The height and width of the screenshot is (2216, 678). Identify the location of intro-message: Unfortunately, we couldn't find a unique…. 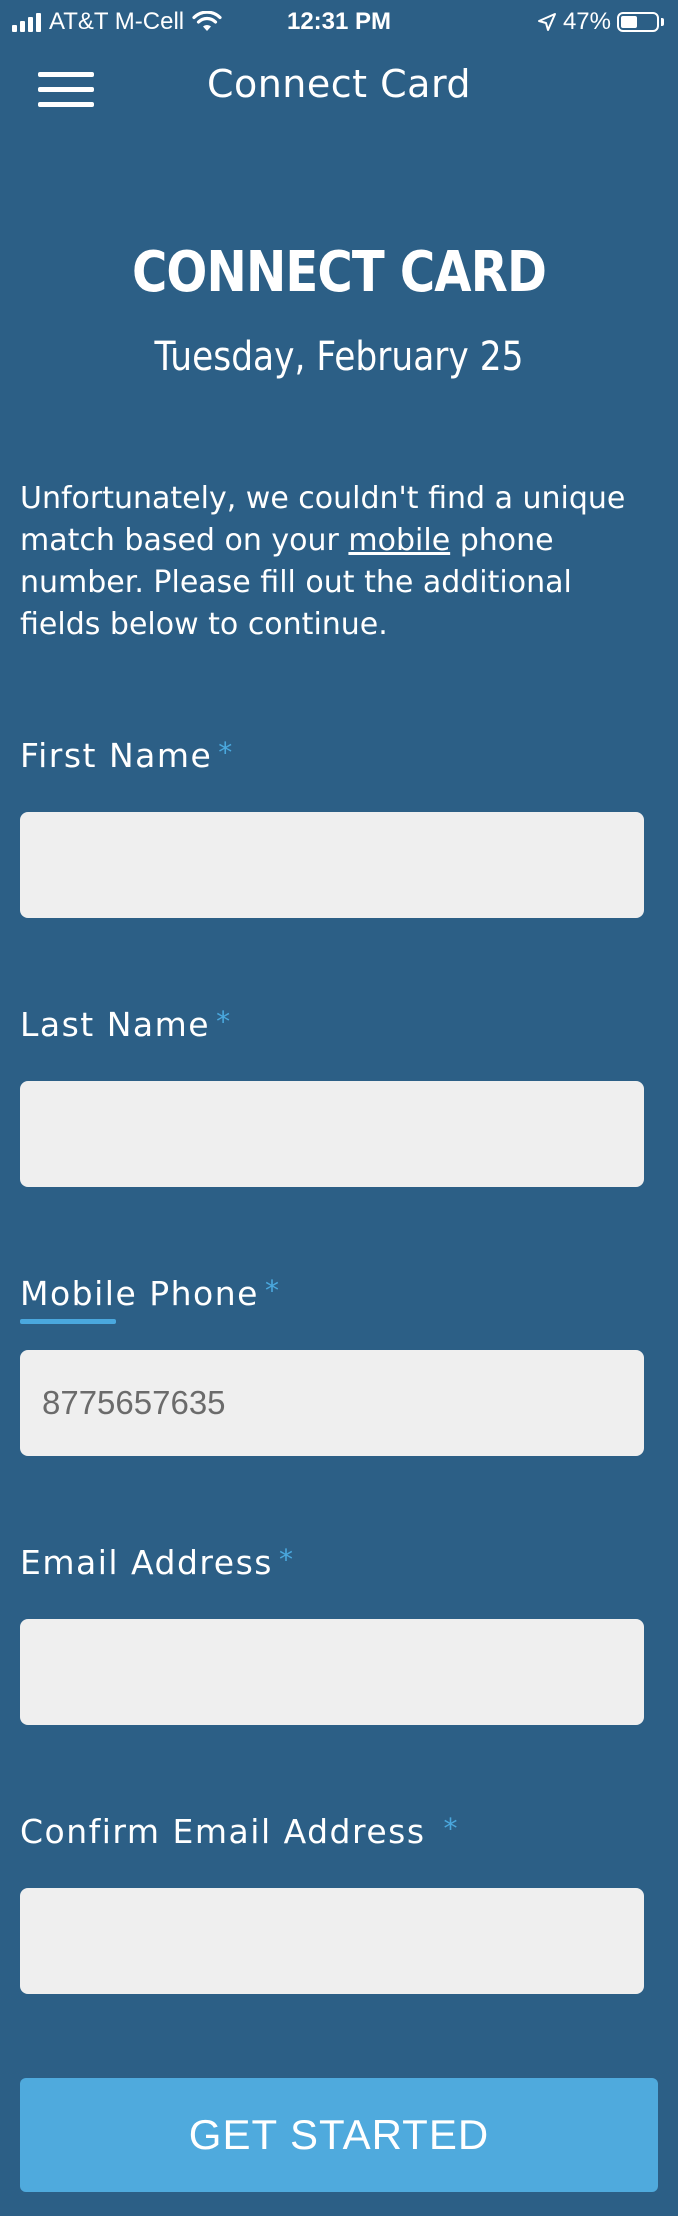
(340, 562).